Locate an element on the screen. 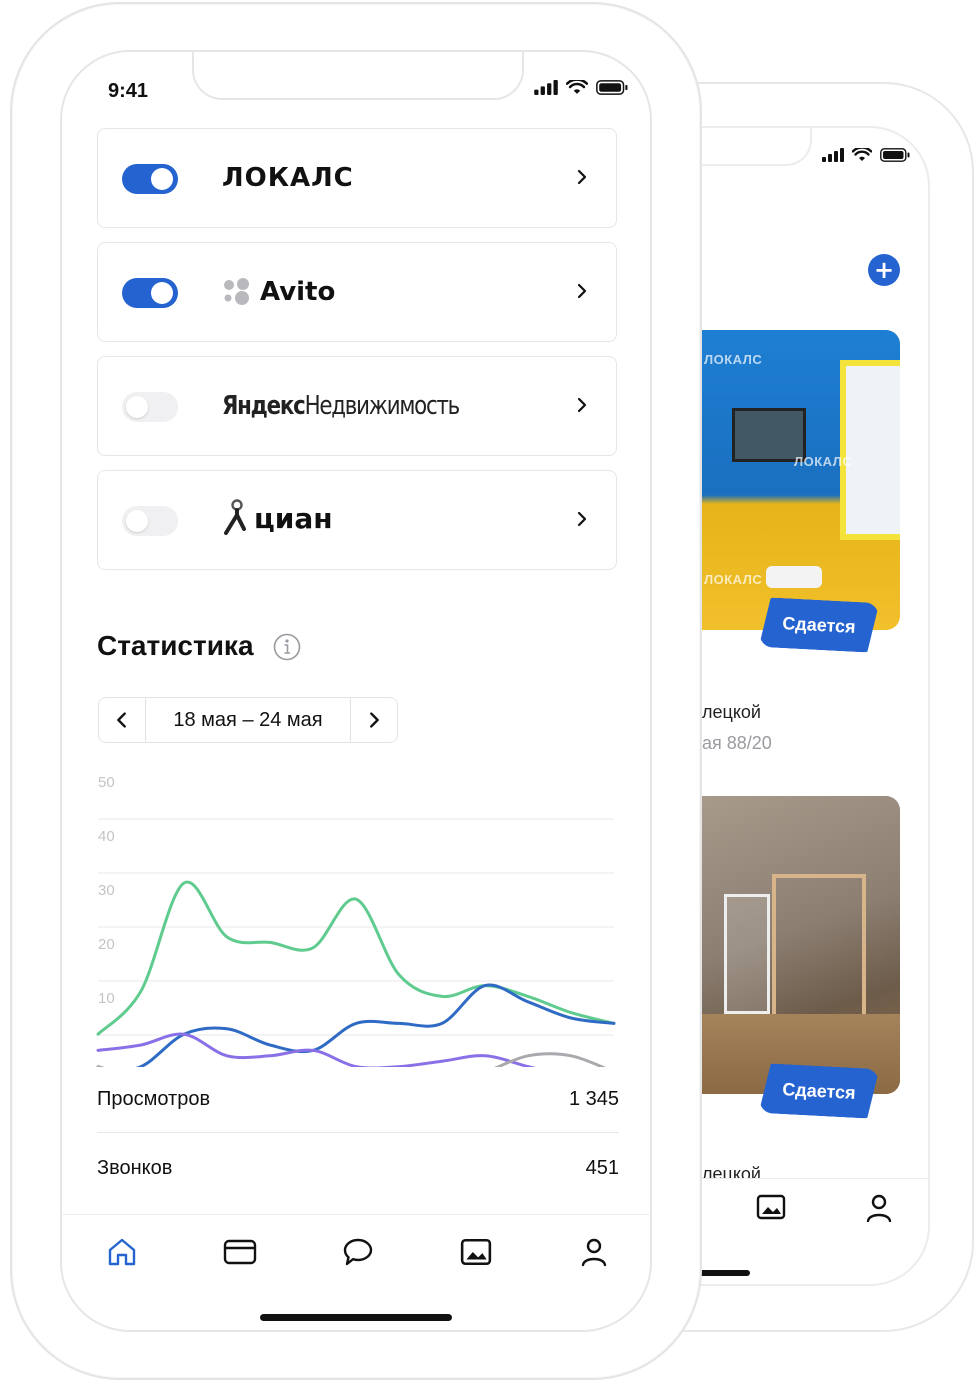 Image resolution: width=978 pixels, height=1384 pixels. next-period-button is located at coordinates (374, 720).